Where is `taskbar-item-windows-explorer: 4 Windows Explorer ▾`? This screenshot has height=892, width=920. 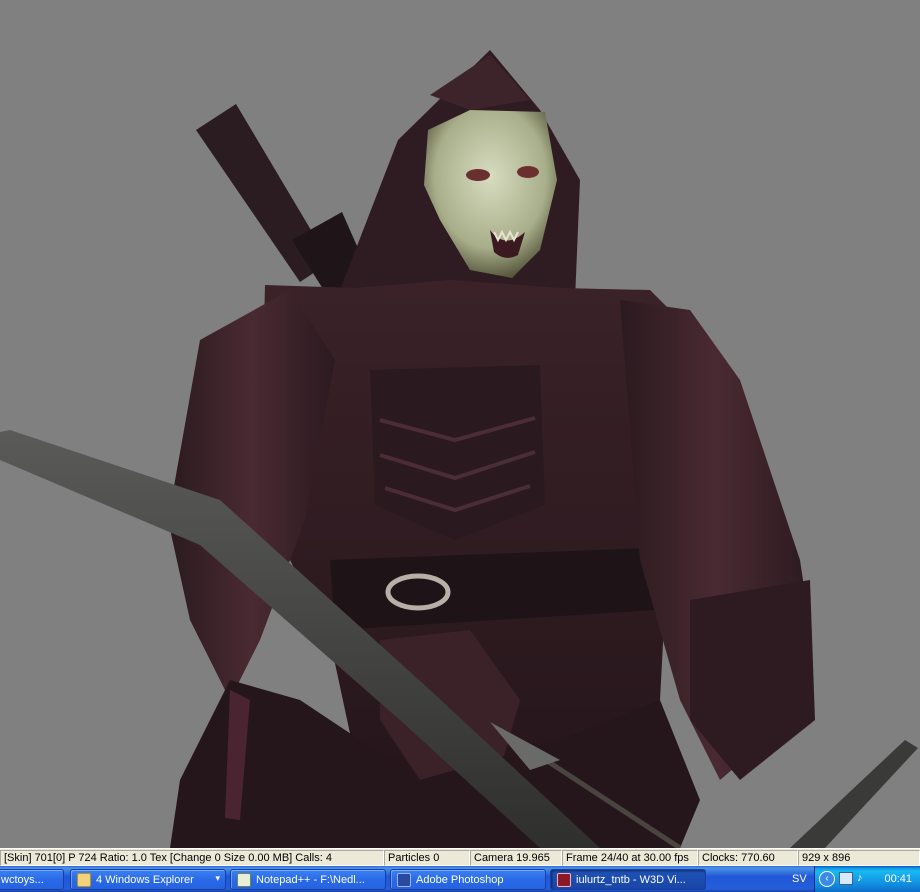
taskbar-item-windows-explorer: 4 Windows Explorer ▾ is located at coordinates (148, 879).